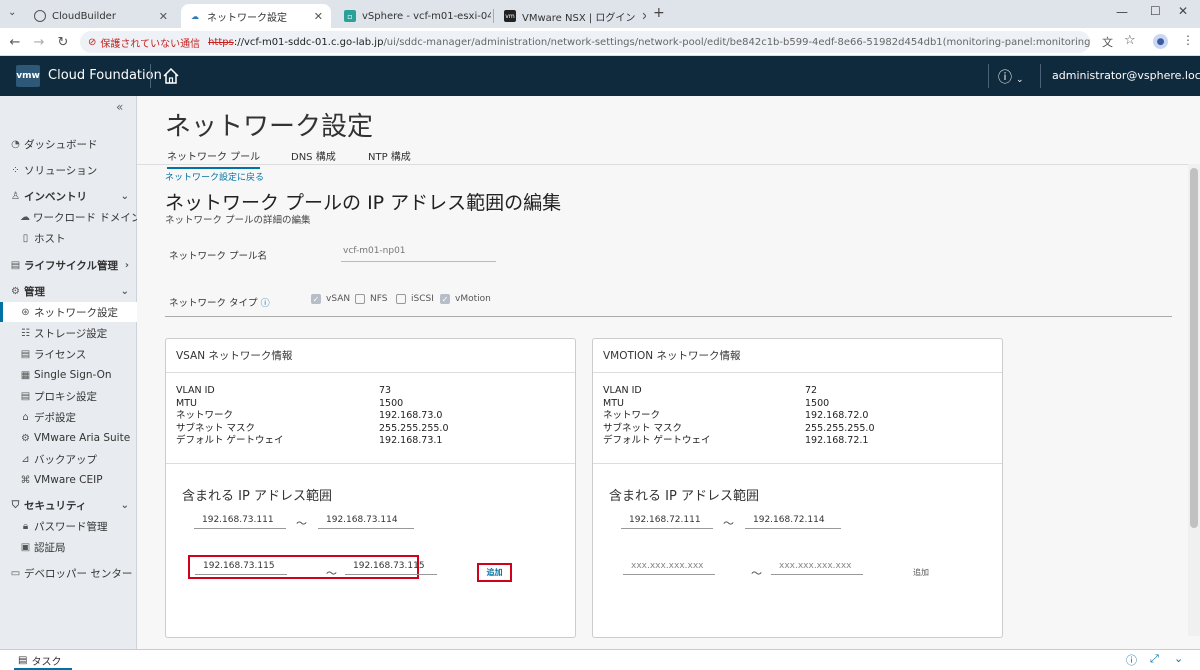 This screenshot has width=1200, height=670. What do you see at coordinates (68, 144) in the screenshot?
I see `sidebar-item-dashboard: ◔ ダッシュボード` at bounding box center [68, 144].